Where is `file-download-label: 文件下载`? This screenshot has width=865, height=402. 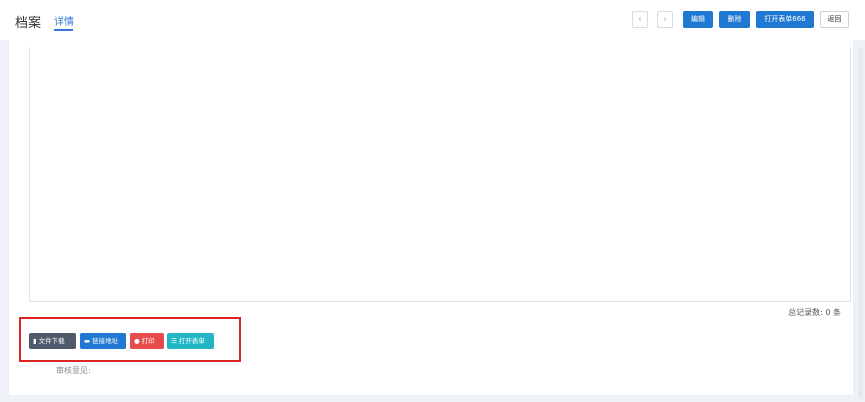
file-download-label: 文件下载 is located at coordinates (51, 341).